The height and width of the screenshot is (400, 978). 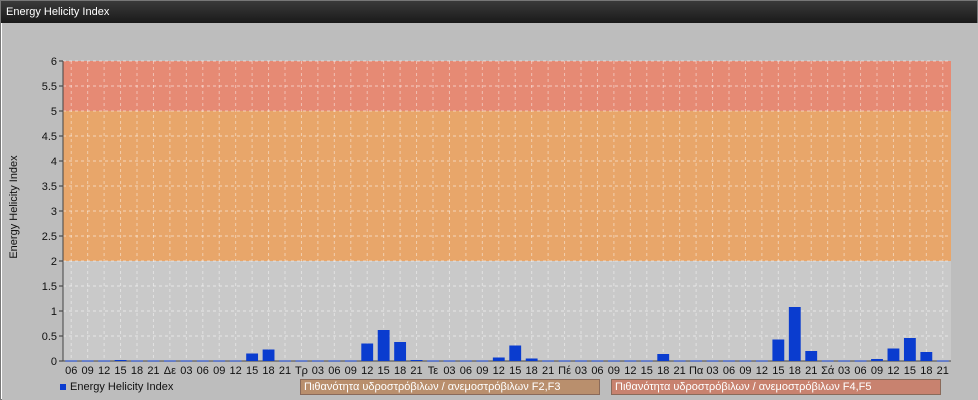 What do you see at coordinates (14, 207) in the screenshot?
I see `y-axis-label: Energy Helicity Index` at bounding box center [14, 207].